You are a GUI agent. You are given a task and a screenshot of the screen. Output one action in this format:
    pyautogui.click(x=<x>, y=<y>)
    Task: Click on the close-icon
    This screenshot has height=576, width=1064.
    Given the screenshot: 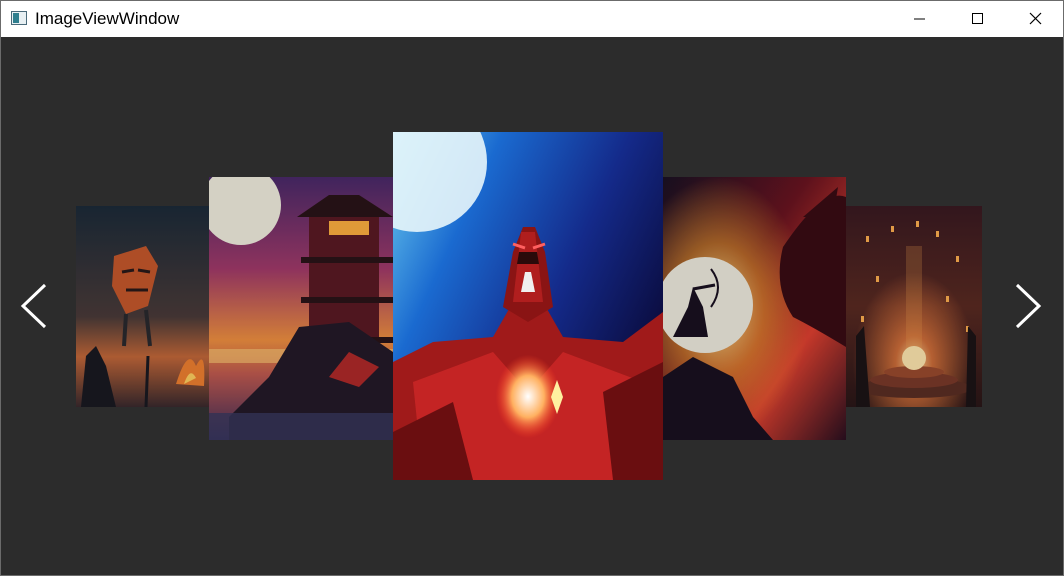 What is the action you would take?
    pyautogui.click(x=1035, y=18)
    